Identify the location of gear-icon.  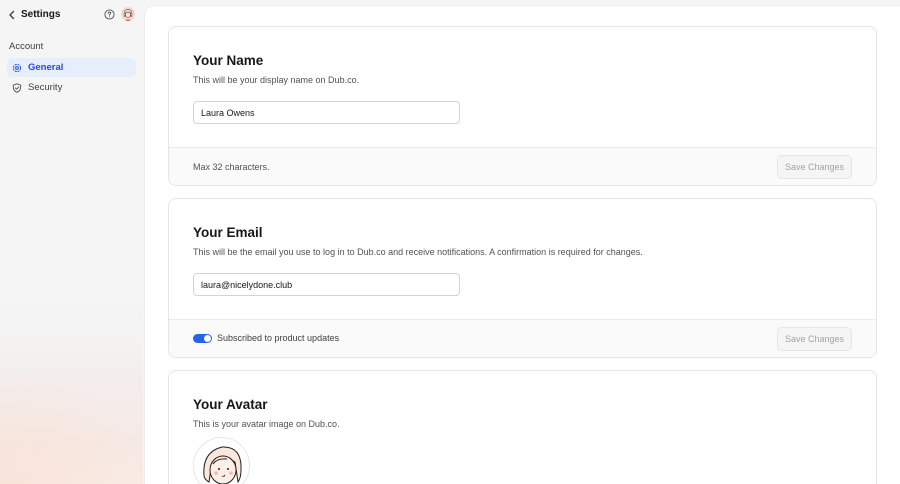
(17, 68).